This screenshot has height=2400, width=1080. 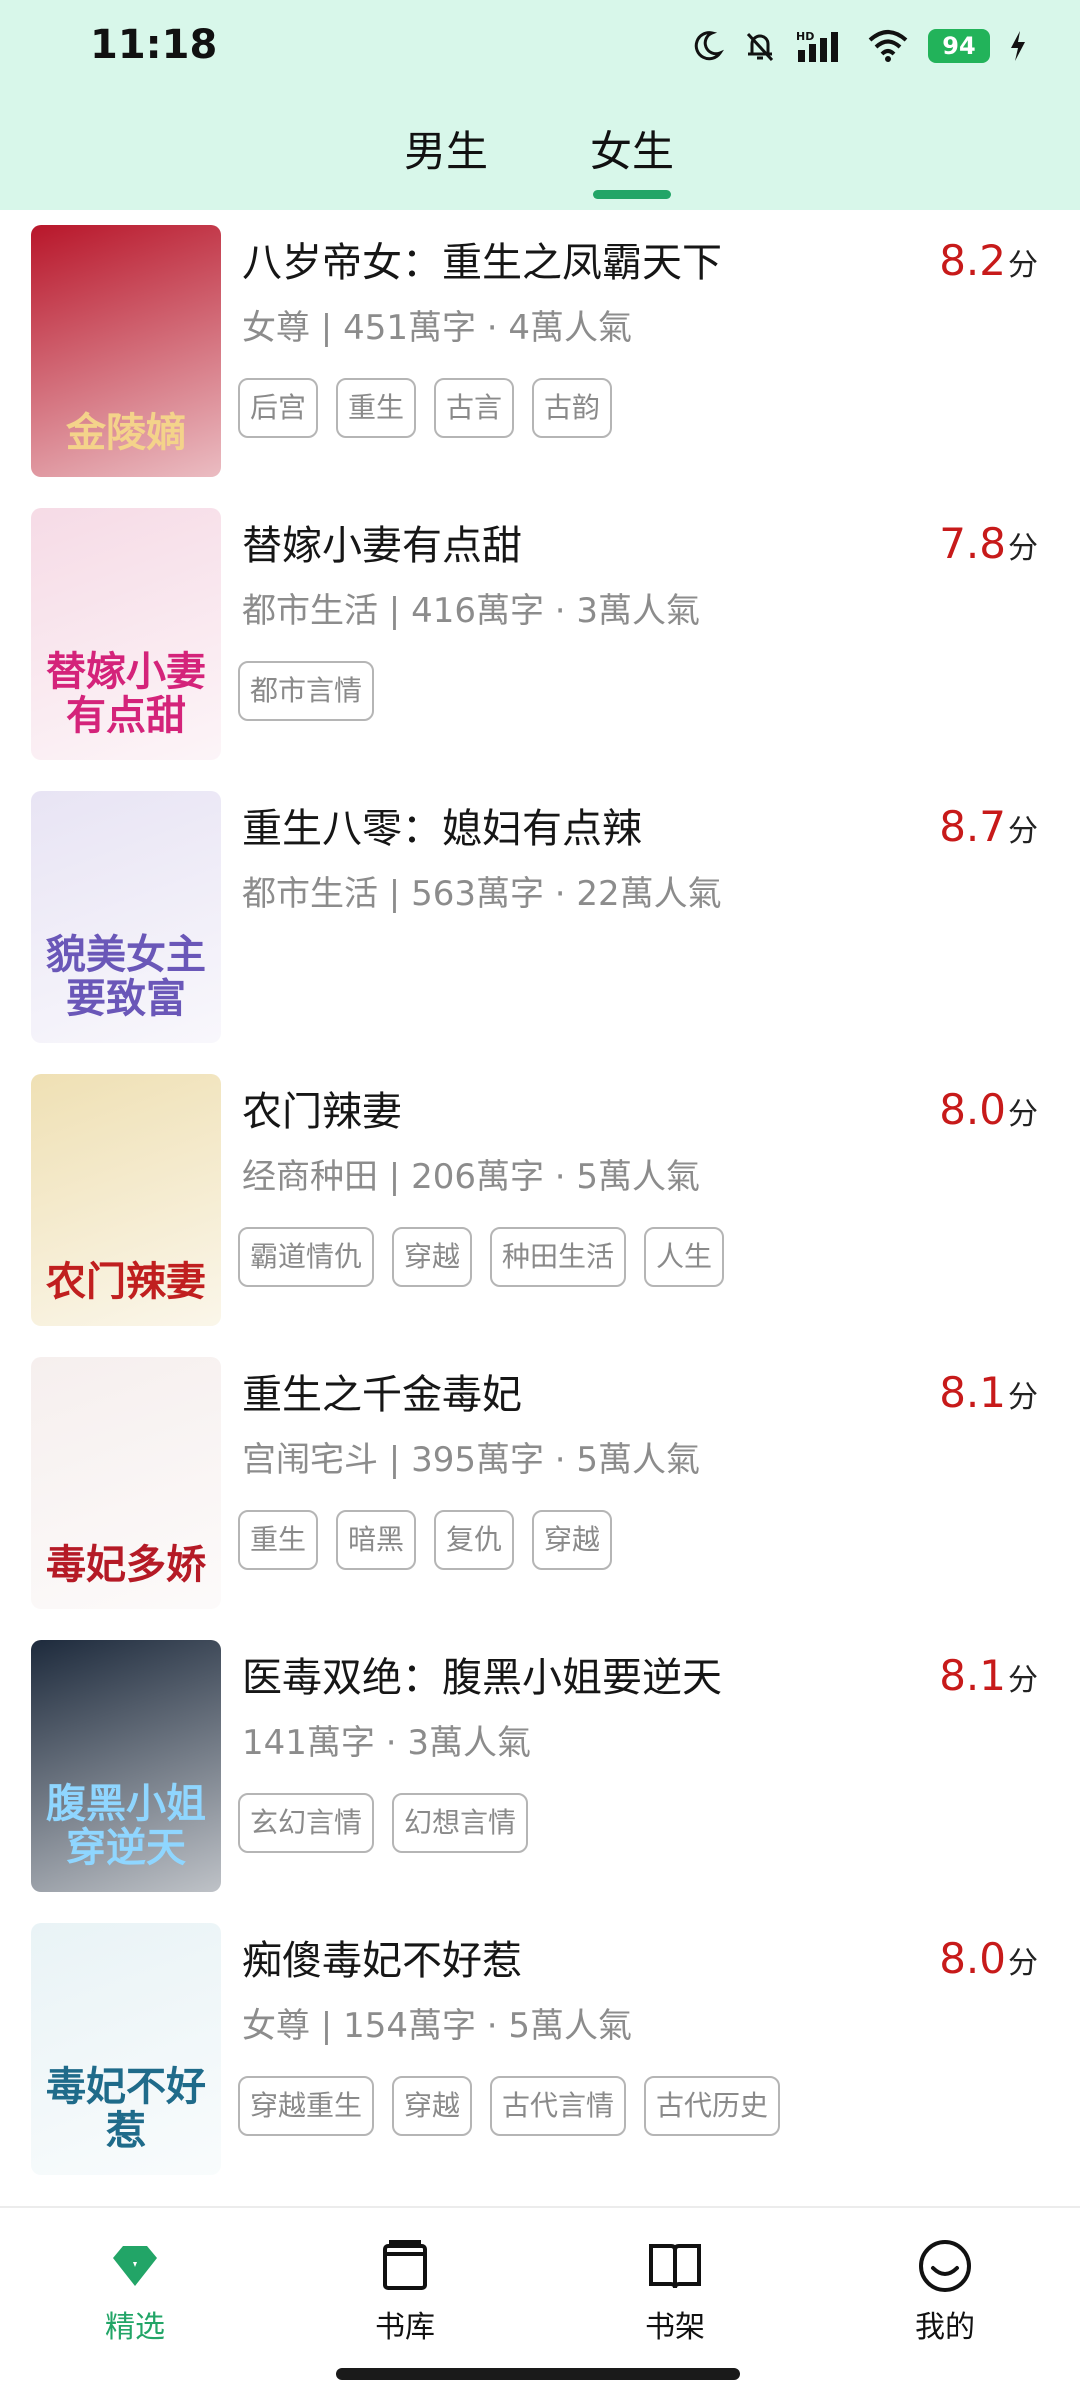 I want to click on score-value: 8.0, so click(x=972, y=1958).